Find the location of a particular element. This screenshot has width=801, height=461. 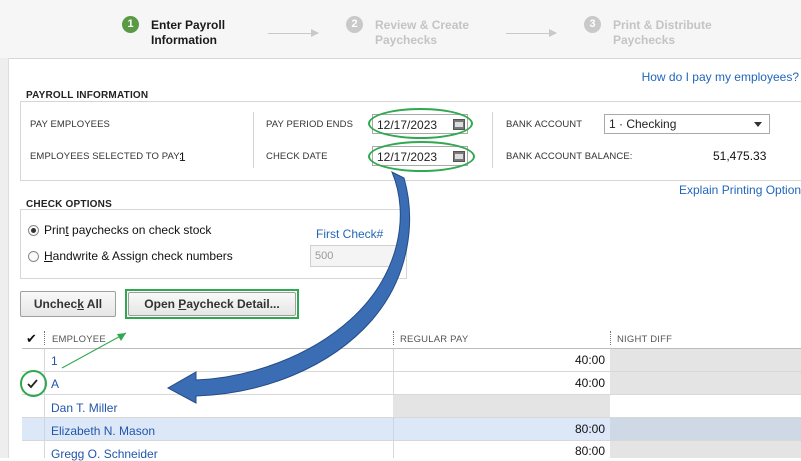

annotation-green-arrow-line is located at coordinates (94, 350).